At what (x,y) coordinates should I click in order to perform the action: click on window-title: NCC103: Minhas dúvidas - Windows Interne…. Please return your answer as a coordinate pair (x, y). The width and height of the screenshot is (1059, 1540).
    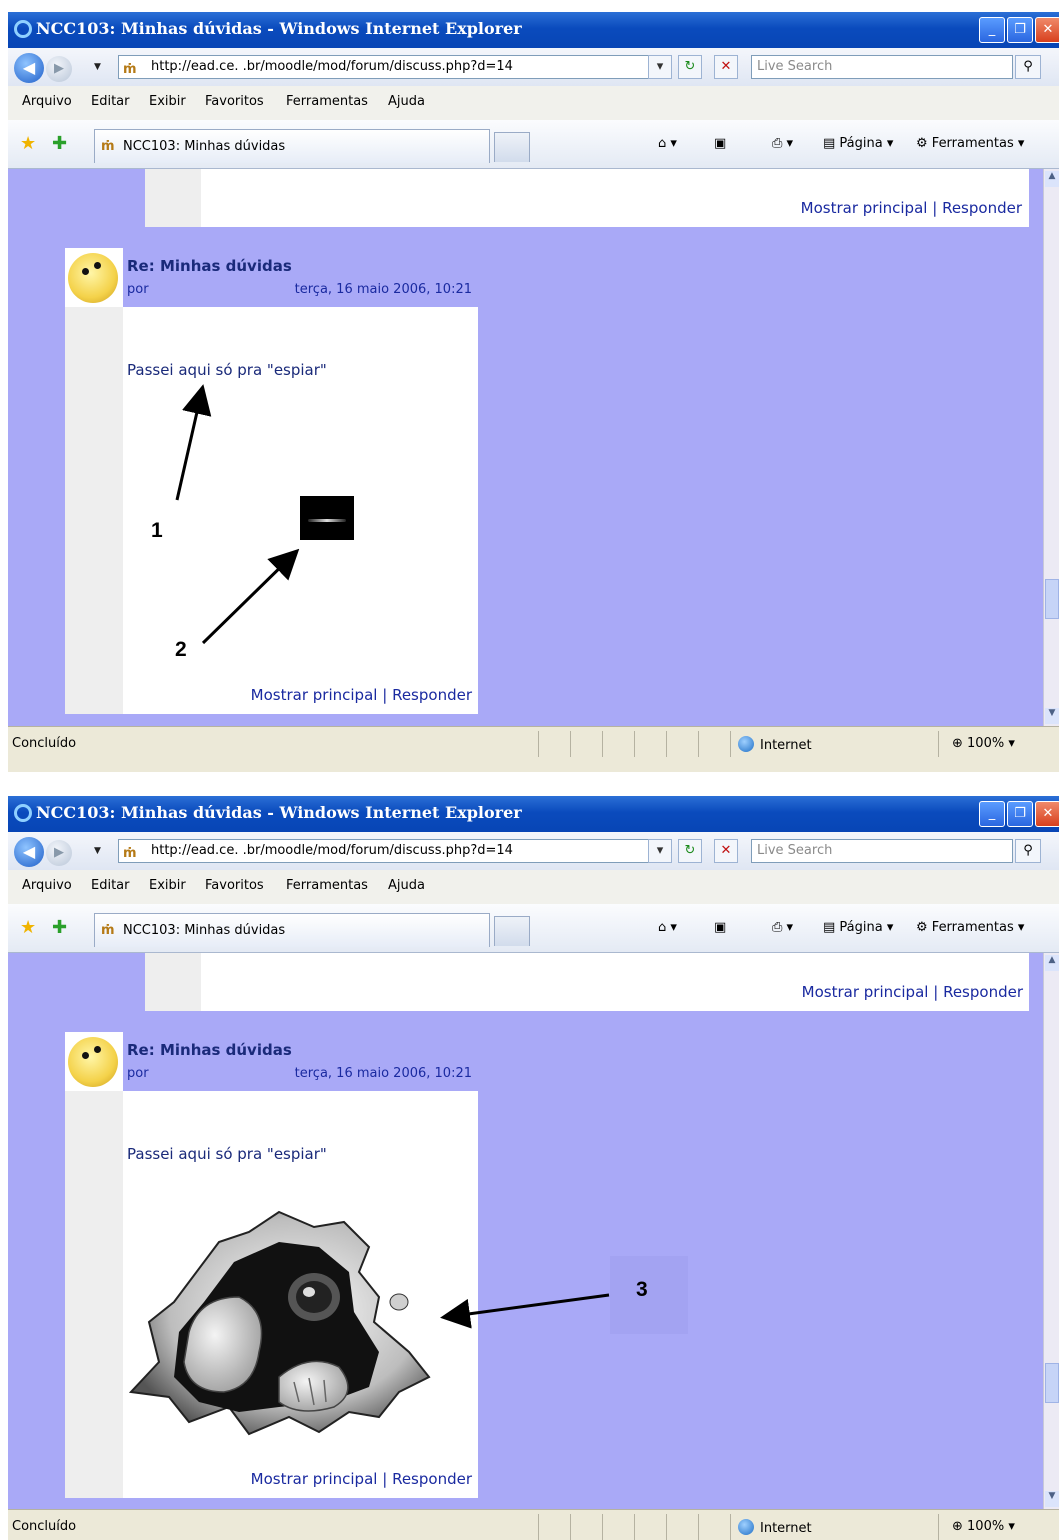
    Looking at the image, I should click on (279, 812).